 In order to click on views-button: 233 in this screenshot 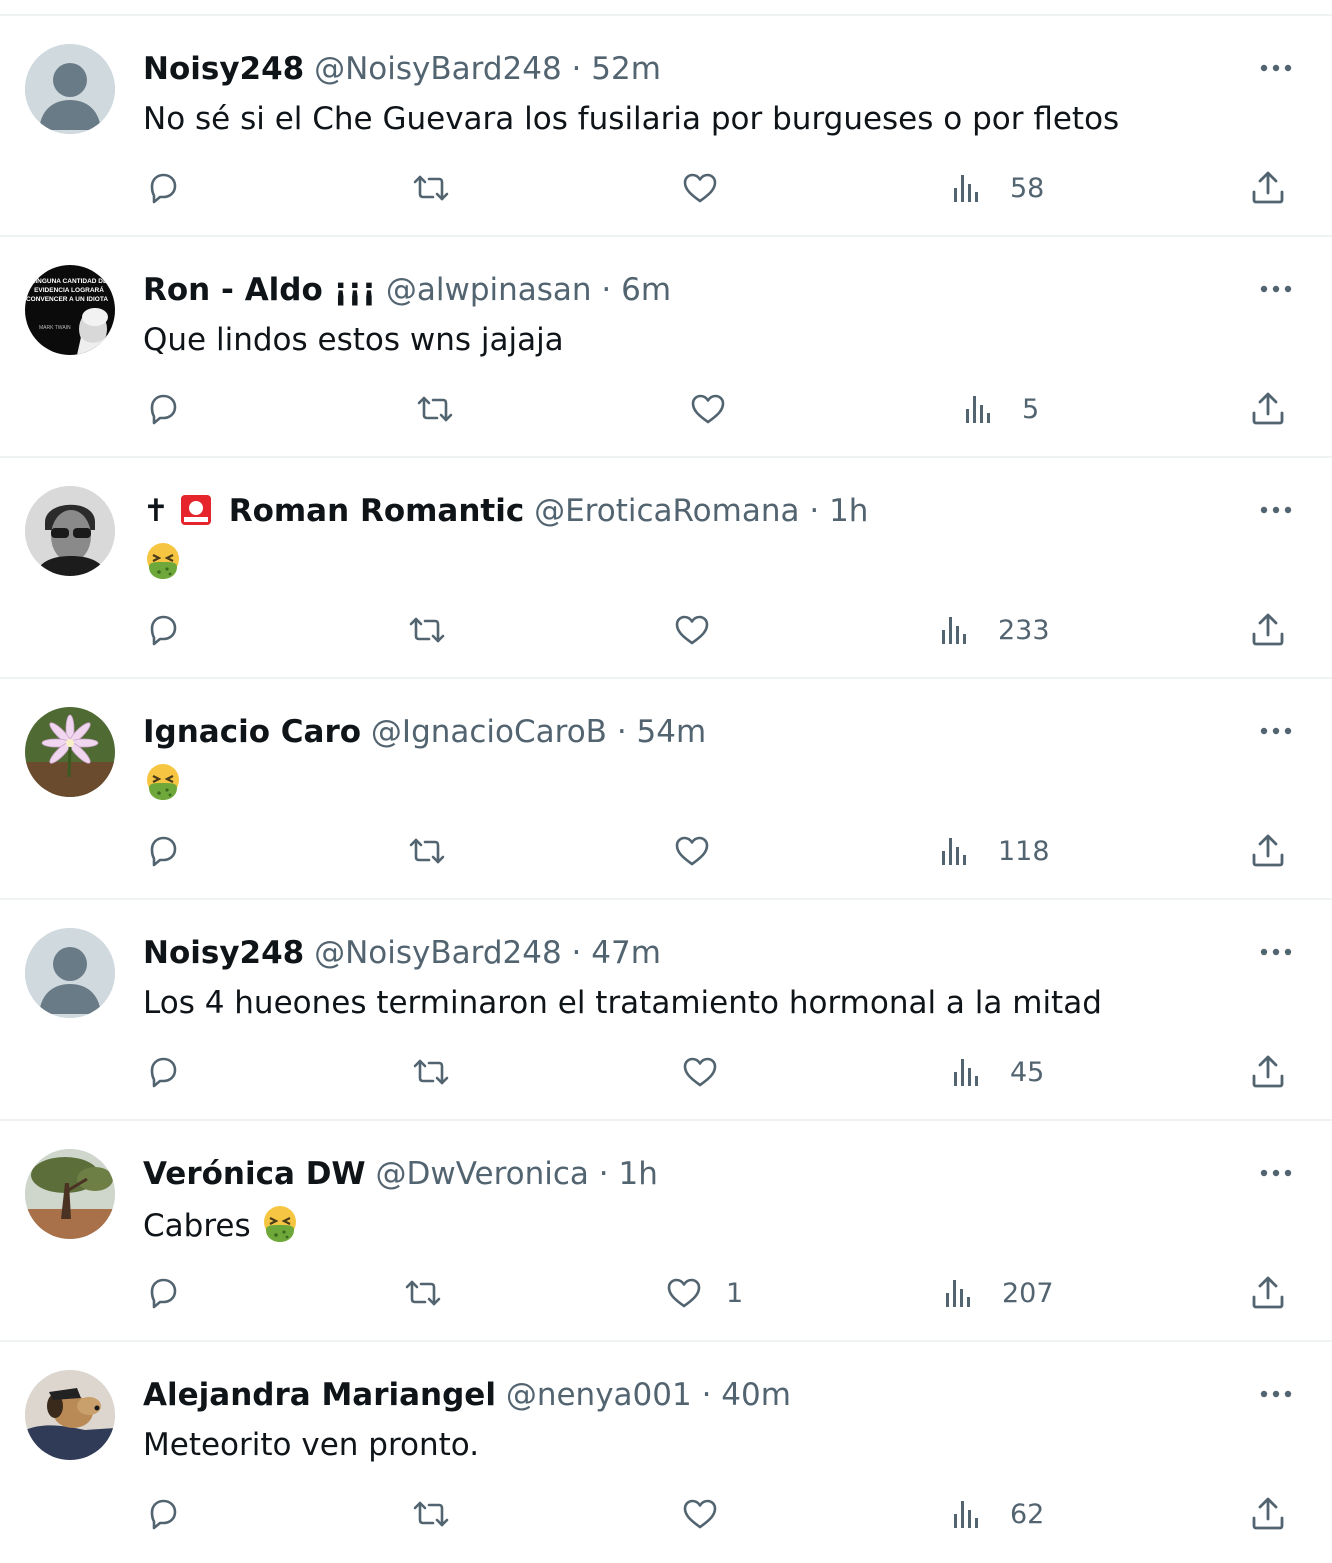, I will do `click(993, 630)`.